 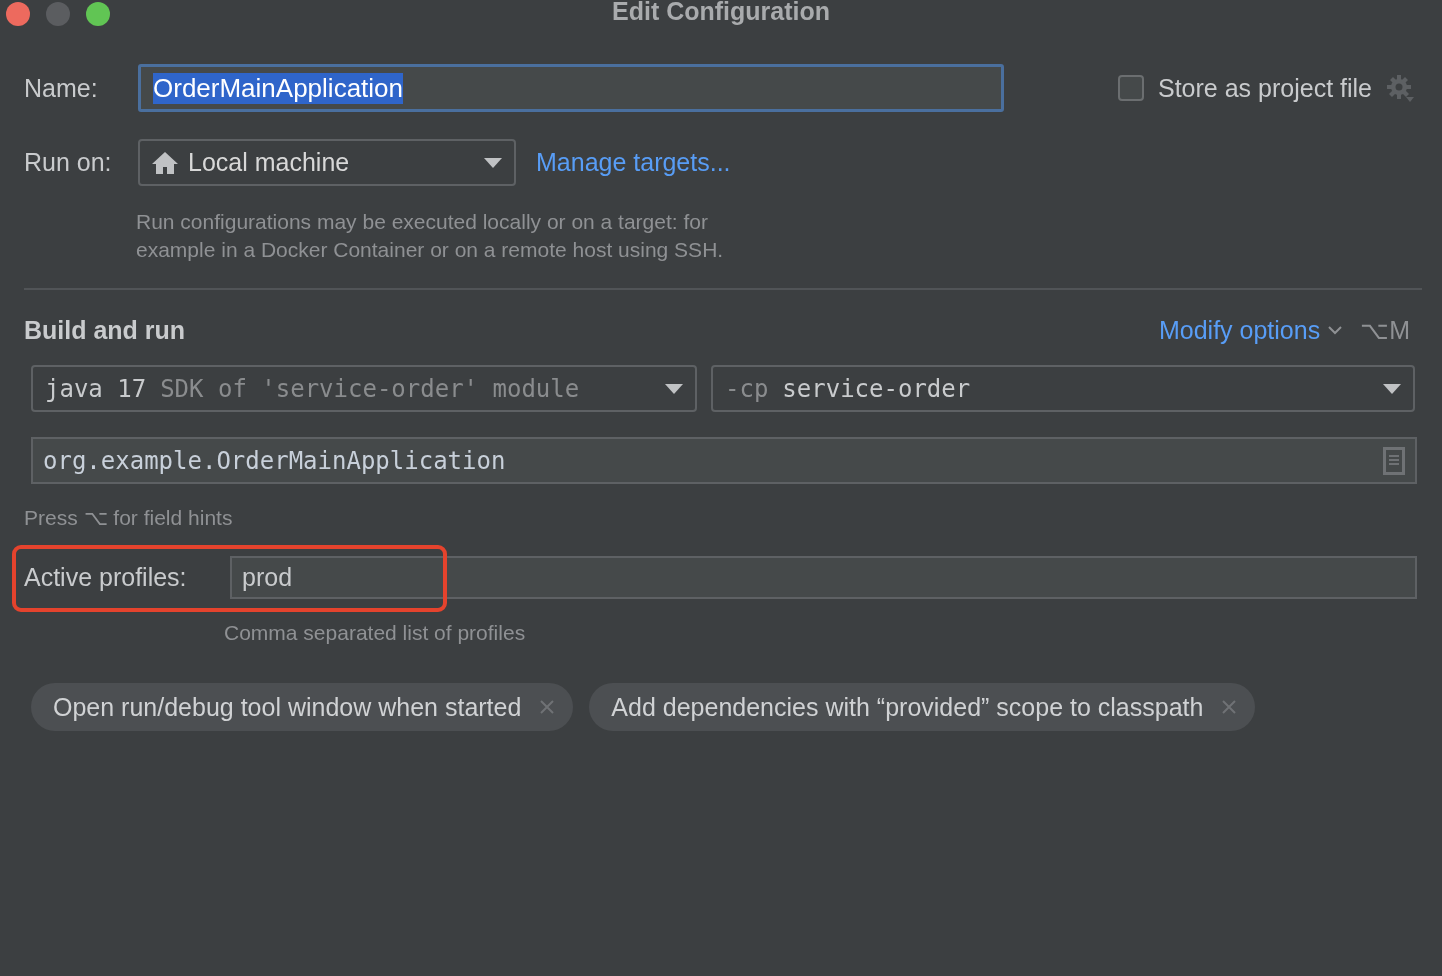 What do you see at coordinates (58, 14) in the screenshot?
I see `minimize-button` at bounding box center [58, 14].